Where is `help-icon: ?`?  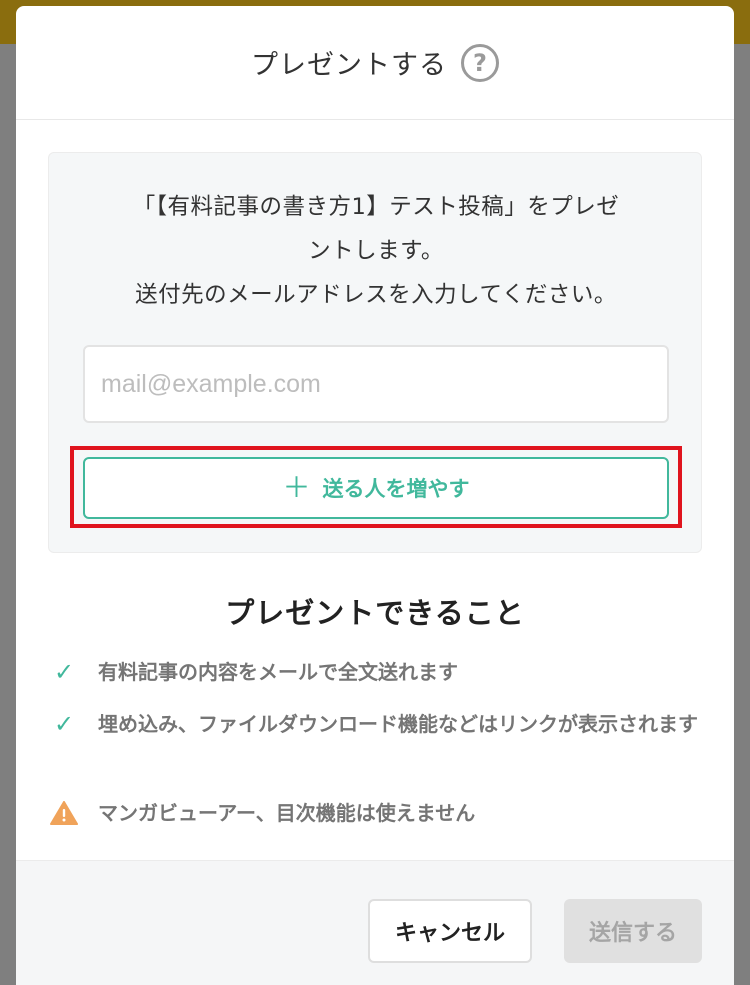
help-icon: ? is located at coordinates (480, 62).